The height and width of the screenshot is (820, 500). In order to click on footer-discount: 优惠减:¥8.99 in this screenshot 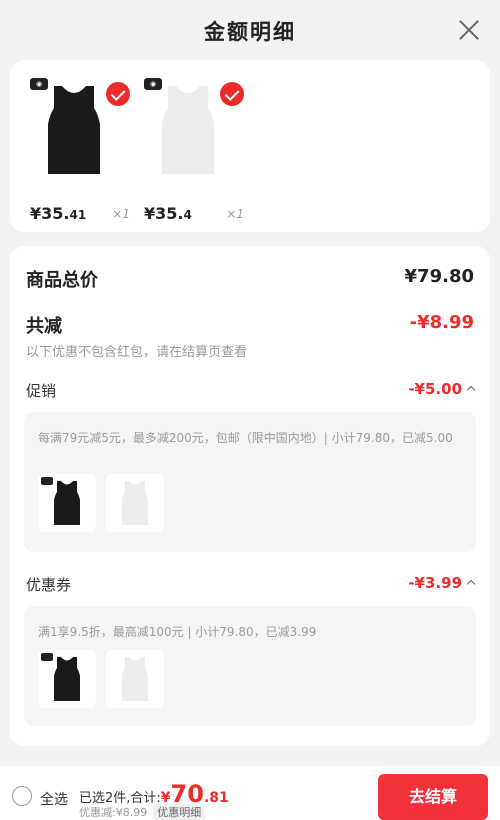, I will do `click(113, 812)`.